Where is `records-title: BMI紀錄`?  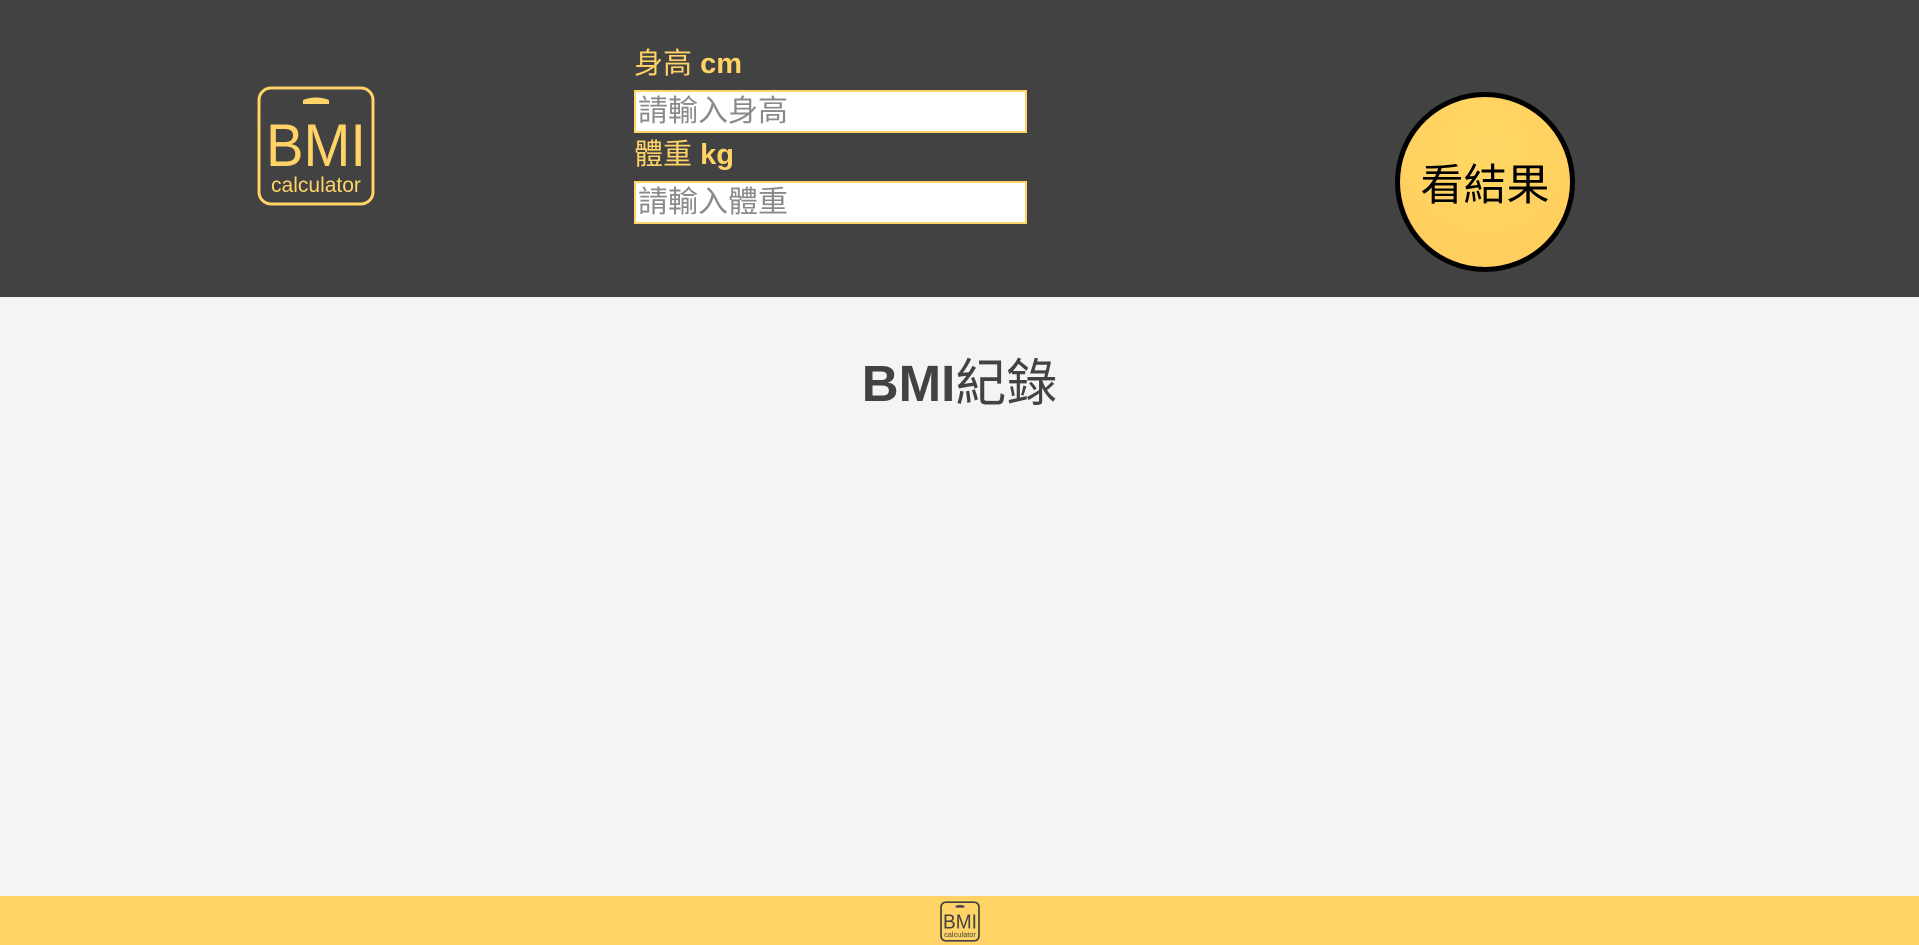 records-title: BMI紀錄 is located at coordinates (959, 384).